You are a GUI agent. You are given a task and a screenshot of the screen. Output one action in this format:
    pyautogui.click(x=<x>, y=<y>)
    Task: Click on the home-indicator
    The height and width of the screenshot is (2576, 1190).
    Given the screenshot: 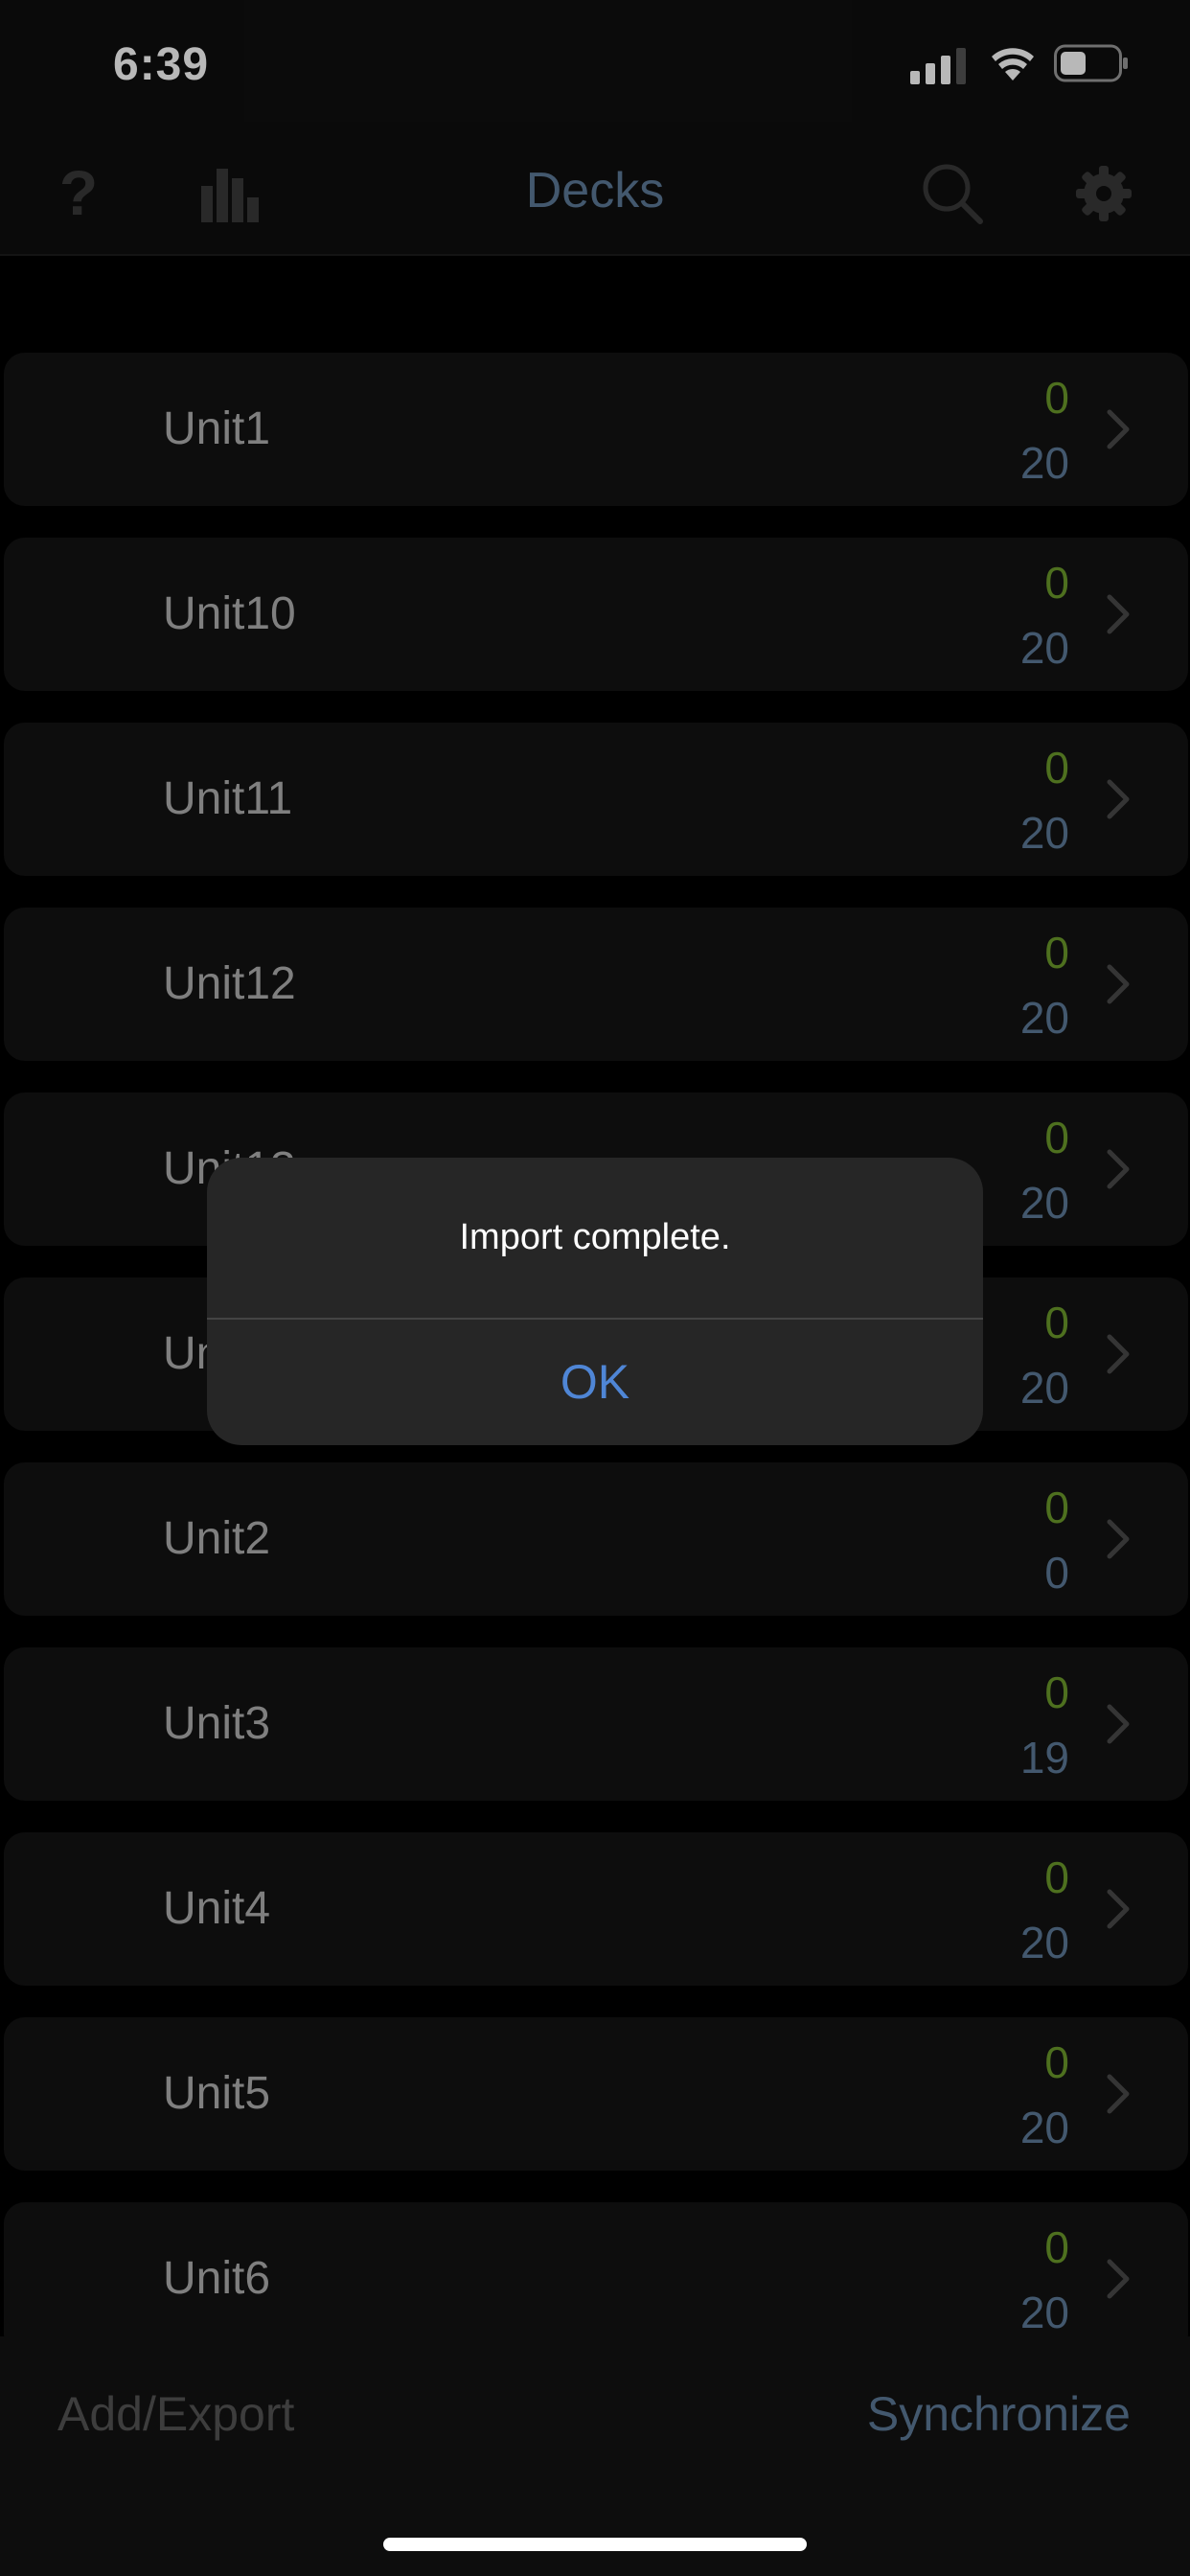 What is the action you would take?
    pyautogui.click(x=595, y=2544)
    